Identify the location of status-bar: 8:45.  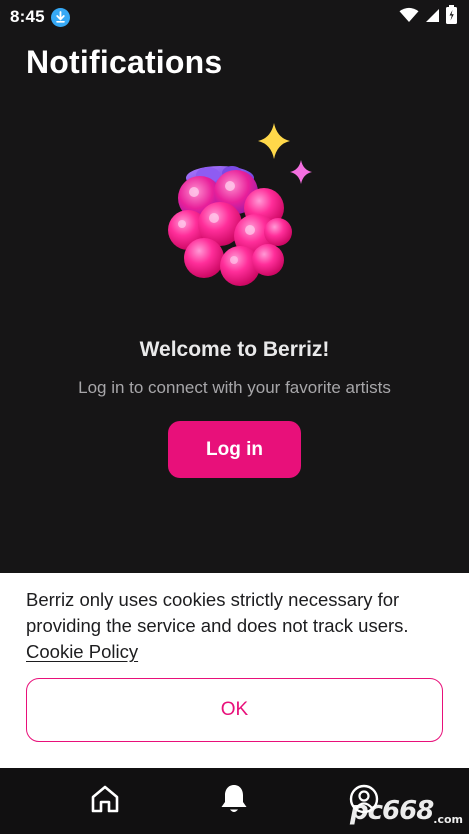
(234, 17).